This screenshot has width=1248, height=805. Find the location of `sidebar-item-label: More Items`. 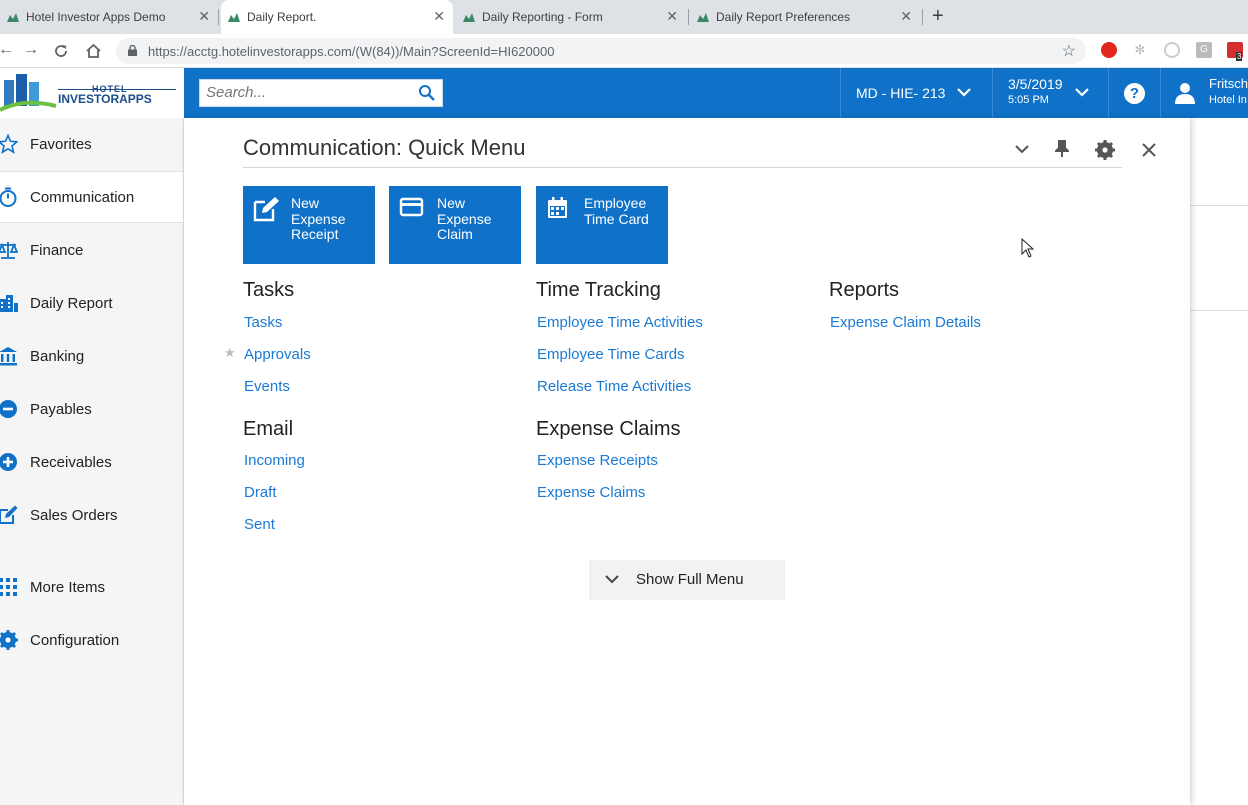

sidebar-item-label: More Items is located at coordinates (68, 587).